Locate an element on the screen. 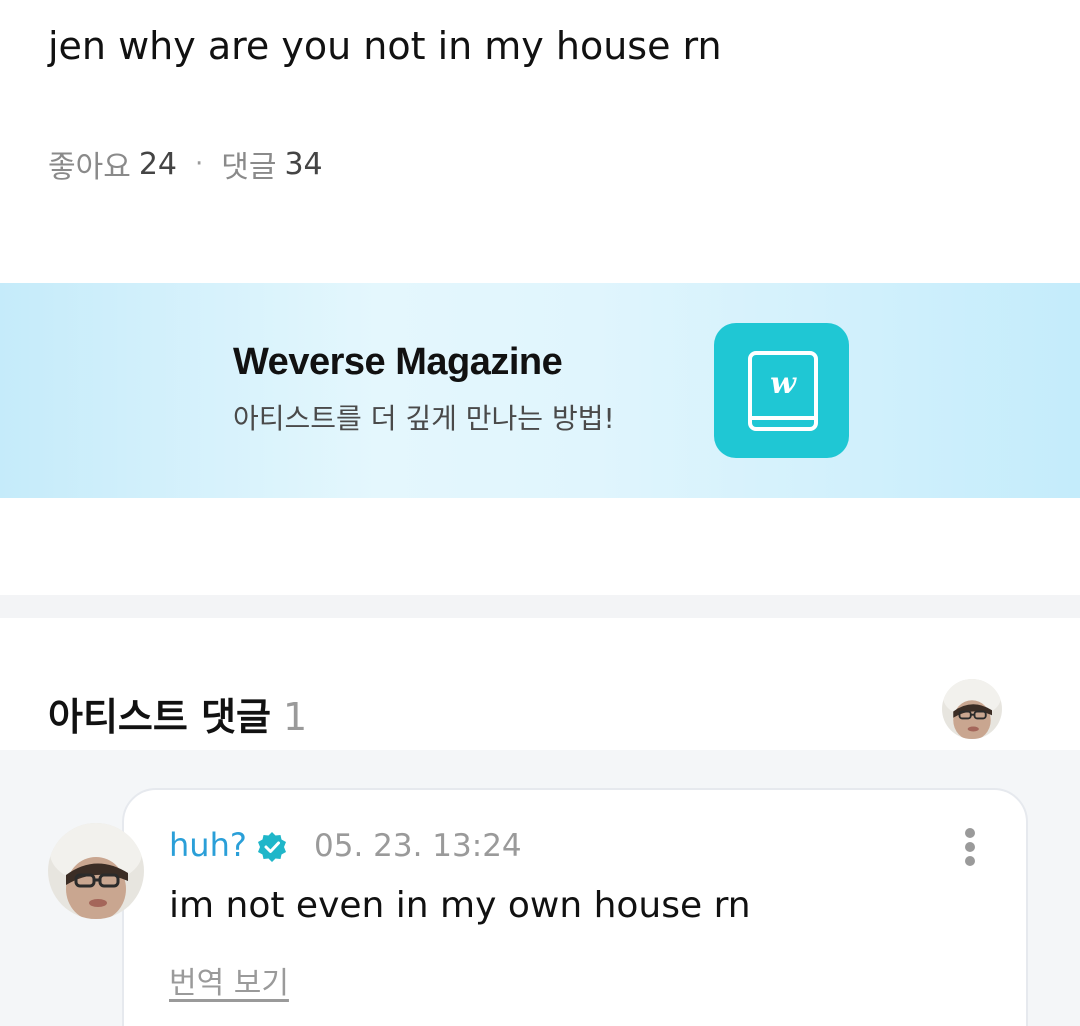 The width and height of the screenshot is (1080, 1026). post-text: jen why are you not in my house rn is located at coordinates (385, 46).